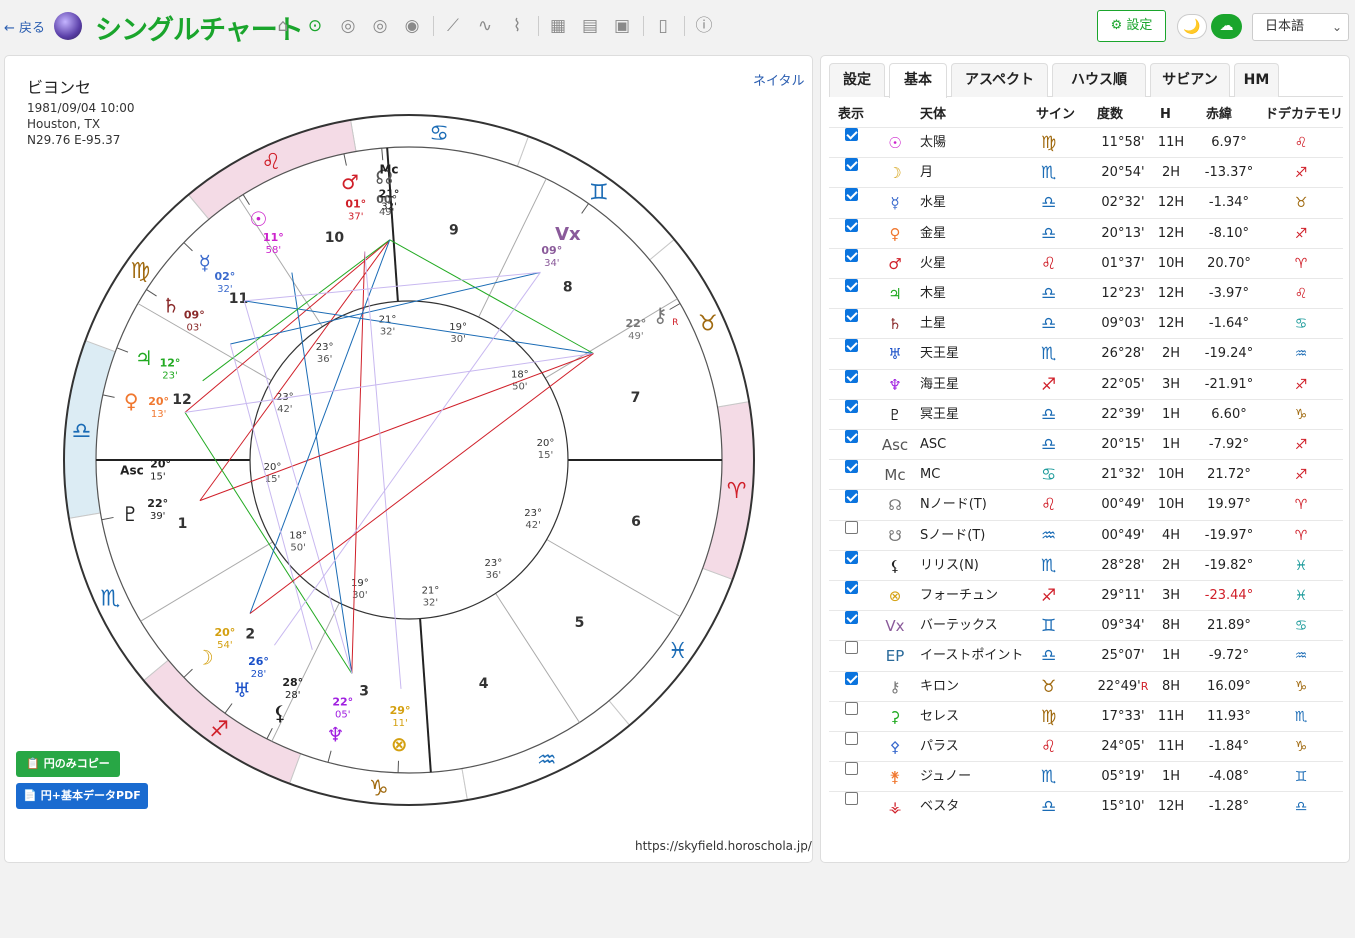 The image size is (1355, 938). What do you see at coordinates (1229, 716) in the screenshot?
I see `declination-value: 11.93°` at bounding box center [1229, 716].